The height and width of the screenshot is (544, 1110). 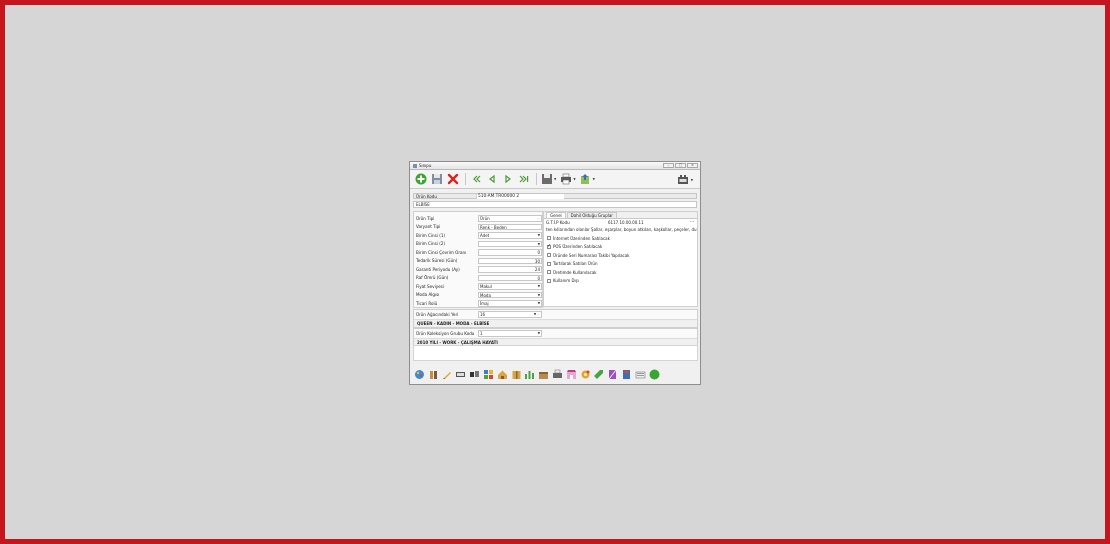 I want to click on delete-x-icon, so click(x=452, y=179).